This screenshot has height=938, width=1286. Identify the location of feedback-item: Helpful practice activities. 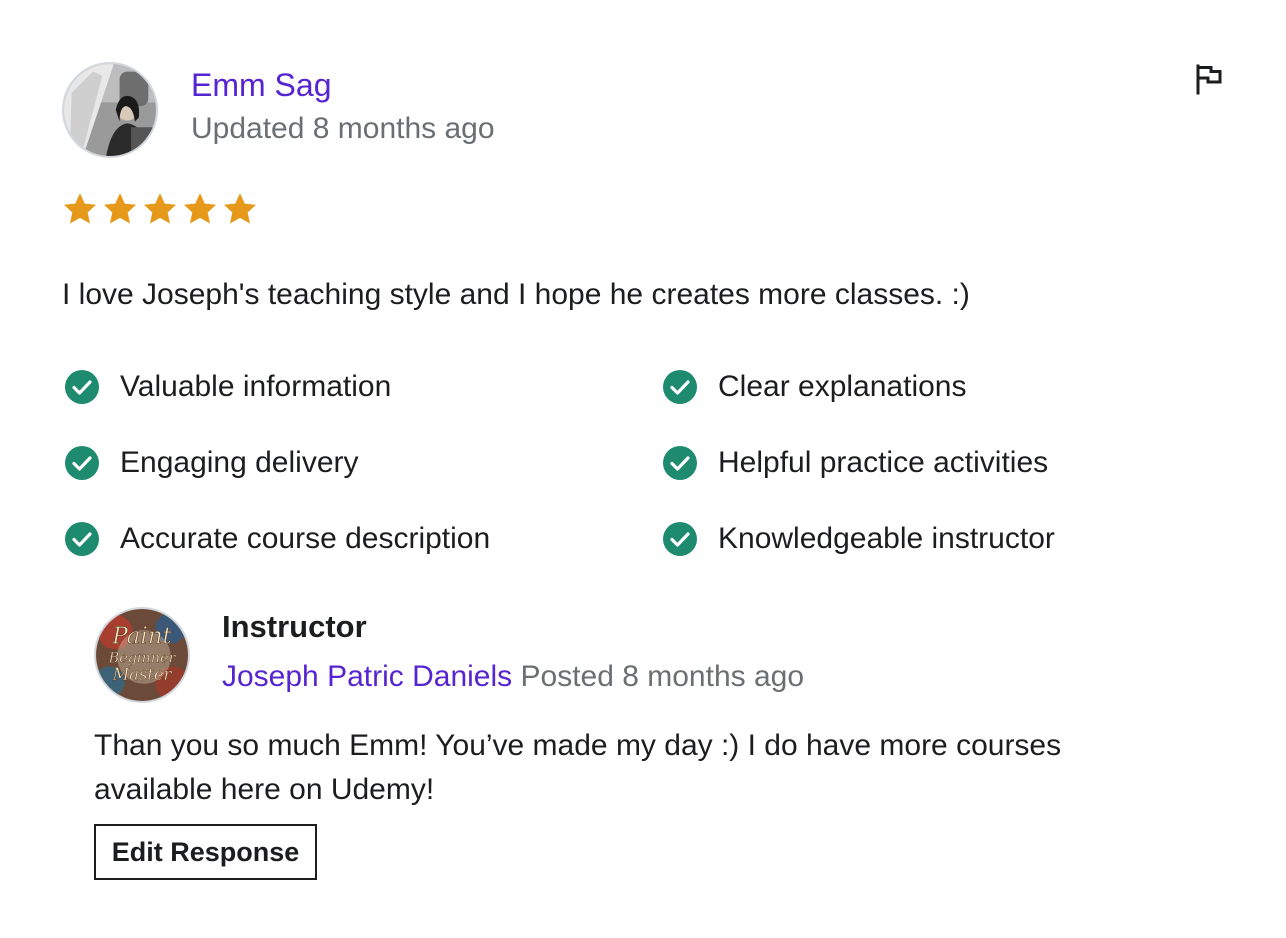
(855, 463).